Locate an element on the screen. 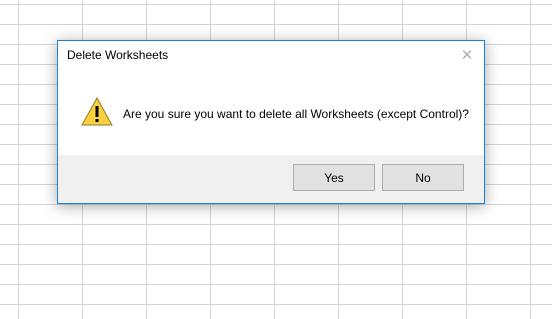  close-icon: ✕ is located at coordinates (467, 55).